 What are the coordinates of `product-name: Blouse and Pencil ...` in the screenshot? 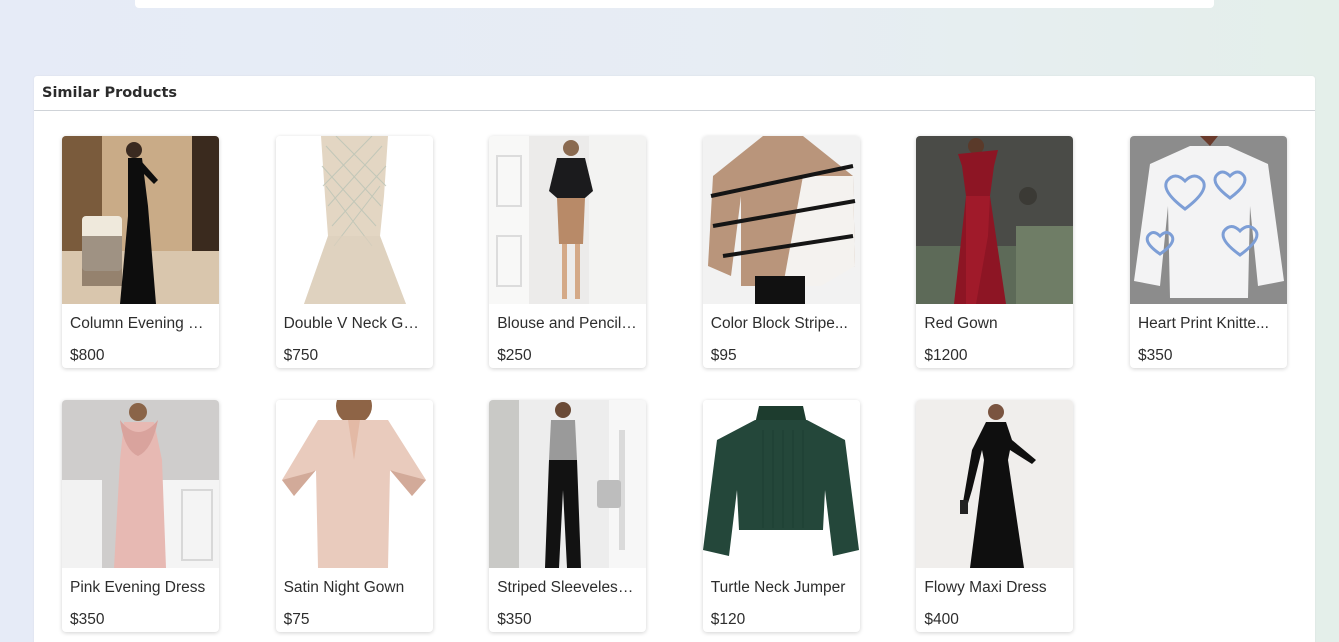 It's located at (567, 320).